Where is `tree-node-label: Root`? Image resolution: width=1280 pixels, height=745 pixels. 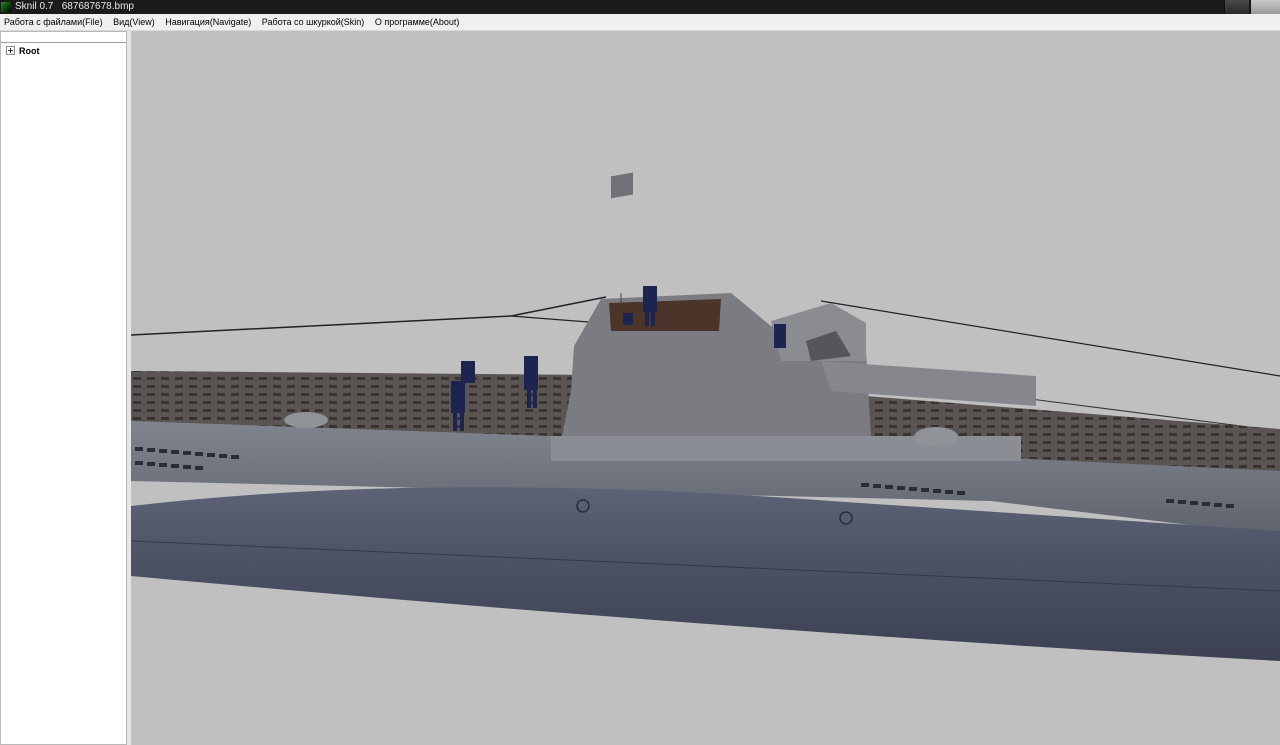
tree-node-label: Root is located at coordinates (29, 51).